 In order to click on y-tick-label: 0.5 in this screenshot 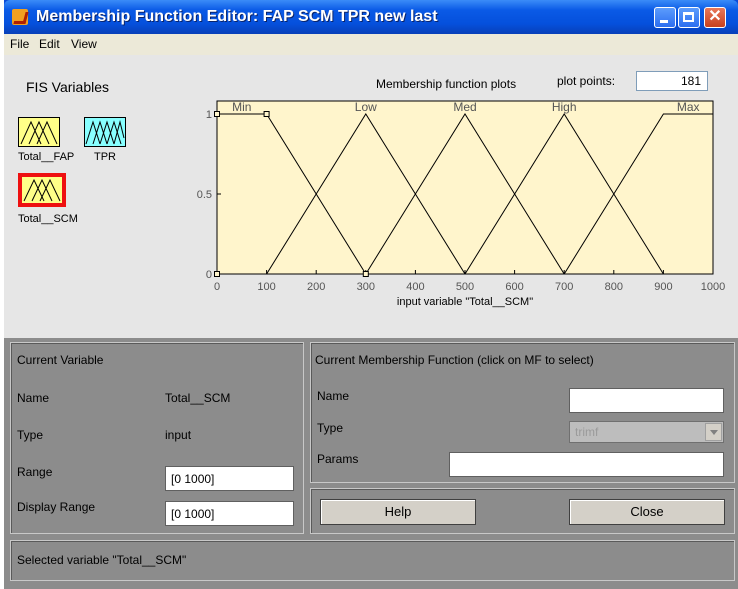, I will do `click(204, 195)`.